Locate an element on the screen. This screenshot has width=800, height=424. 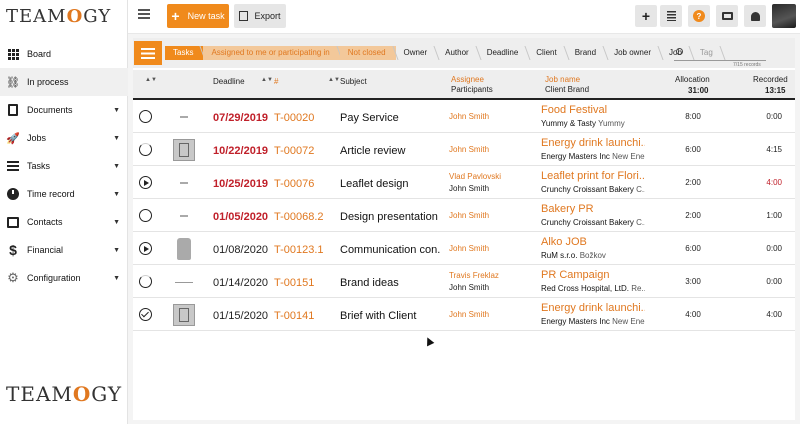
subject-cell: Pay Service is located at coordinates (390, 118).